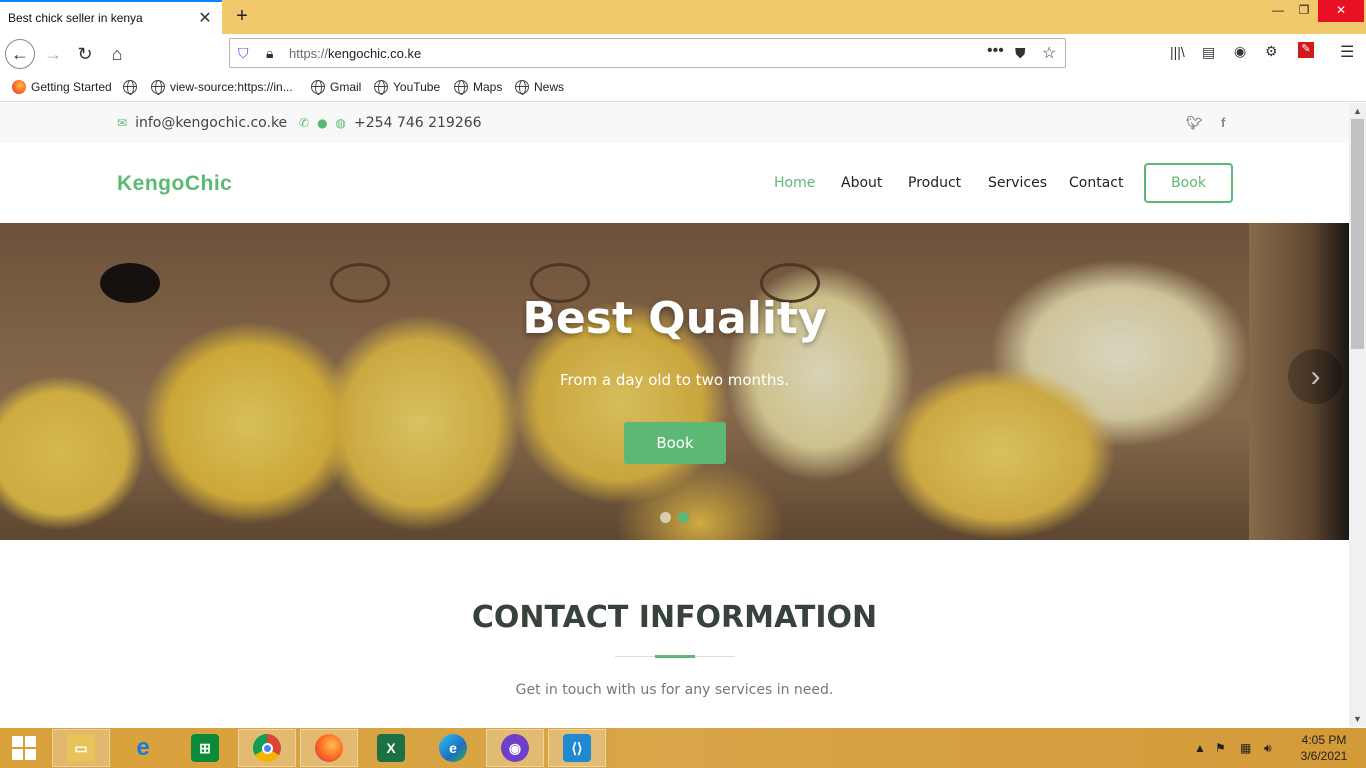 This screenshot has height=768, width=1366. I want to click on whatsapp-icon: ●, so click(322, 123).